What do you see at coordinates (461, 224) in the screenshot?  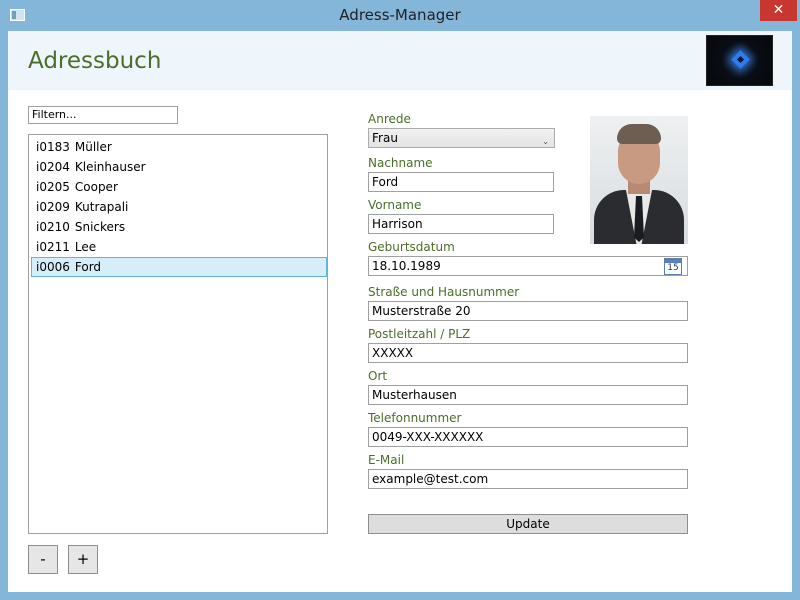 I see `vorname-field: Harrison` at bounding box center [461, 224].